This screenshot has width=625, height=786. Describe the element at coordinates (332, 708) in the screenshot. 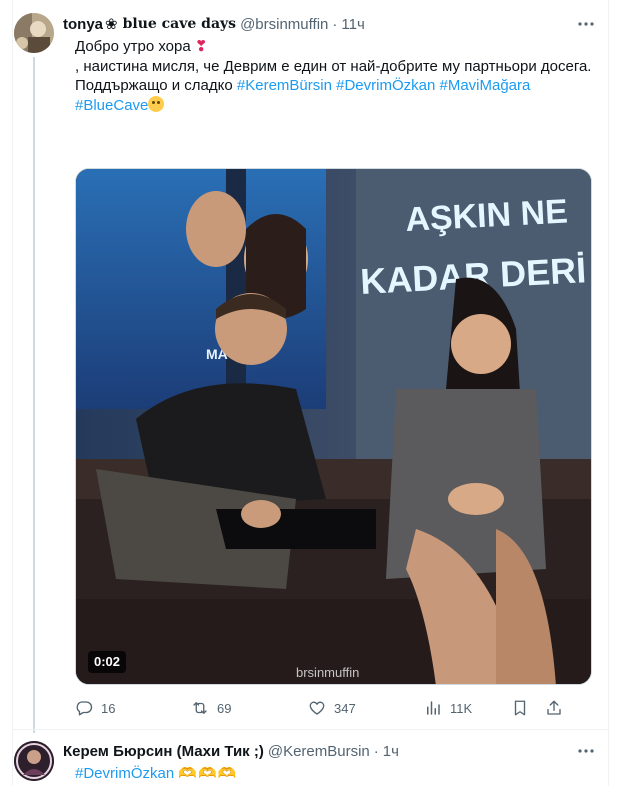

I see `like-button: 347` at that location.